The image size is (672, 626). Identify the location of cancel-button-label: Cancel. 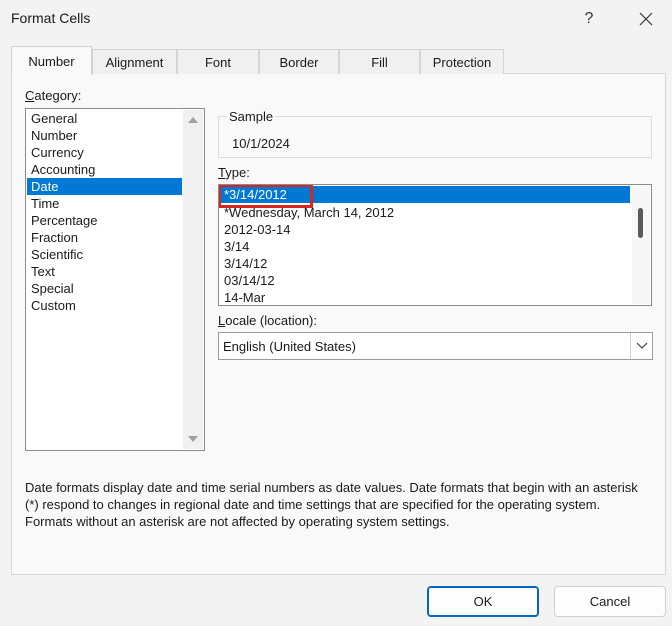
(610, 601).